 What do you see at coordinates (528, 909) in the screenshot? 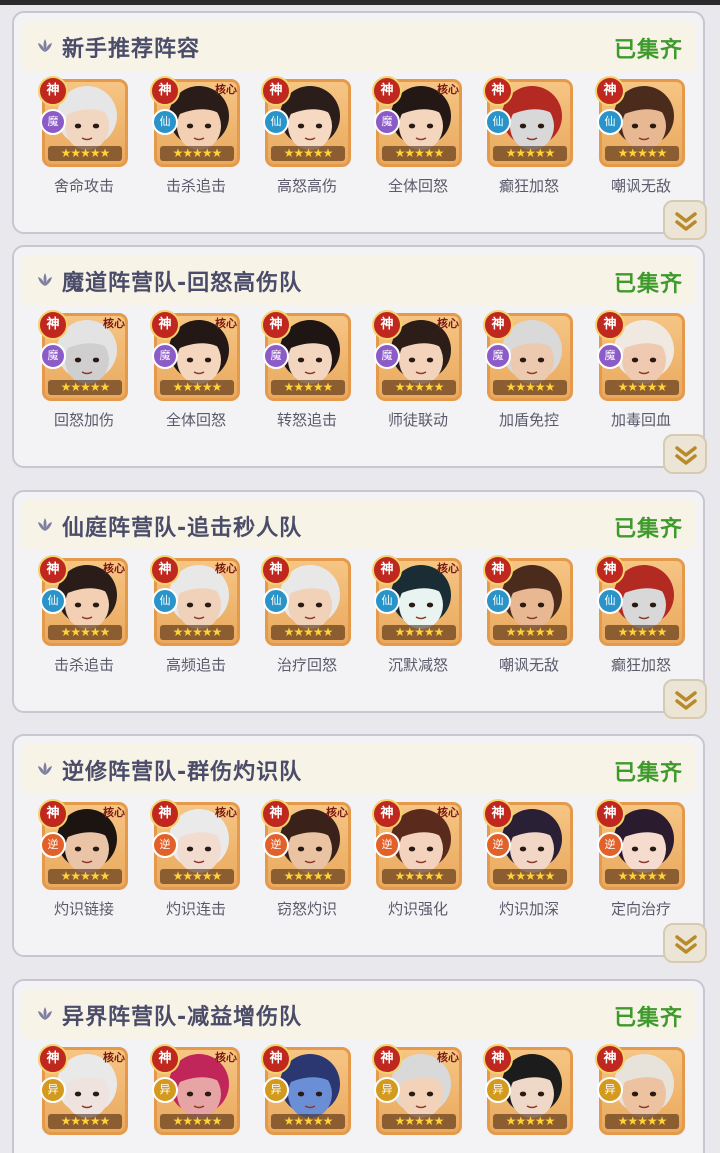
I see `hero-skill-label: 灼识加深` at bounding box center [528, 909].